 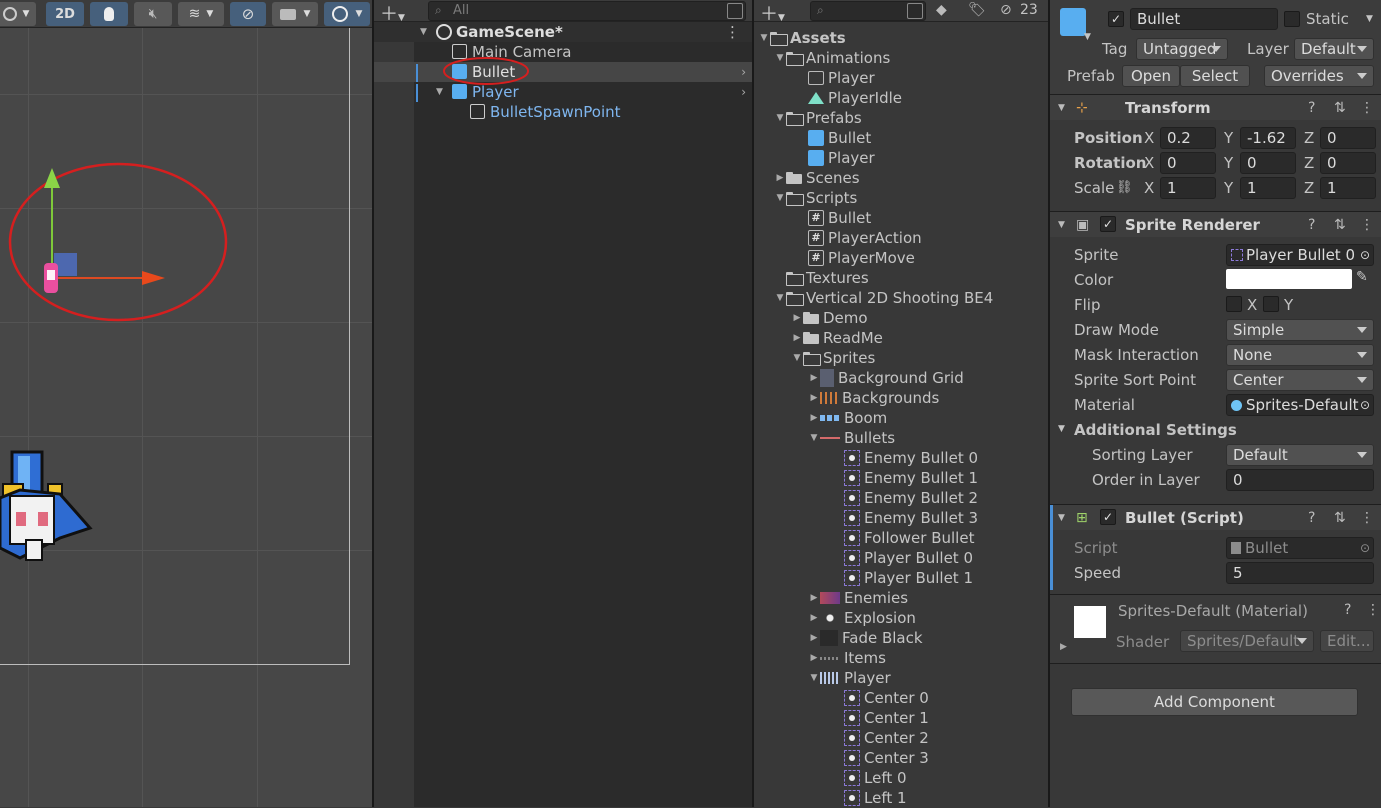 I want to click on transform-header: ▼ ⊹ Transform ? ⇅ ⋮, so click(x=1215, y=107).